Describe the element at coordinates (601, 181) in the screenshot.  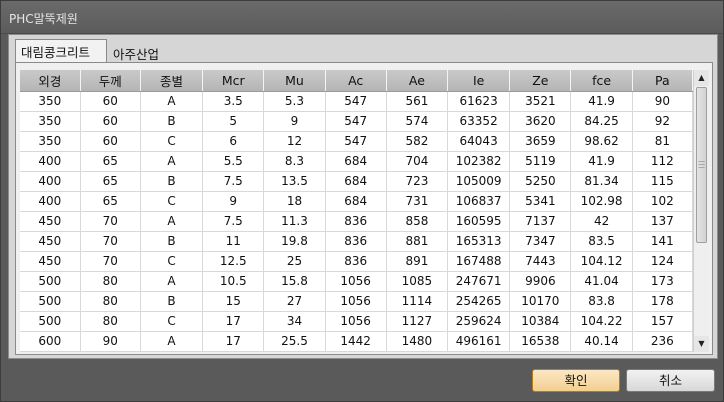
I see `table-cell: 81.34` at that location.